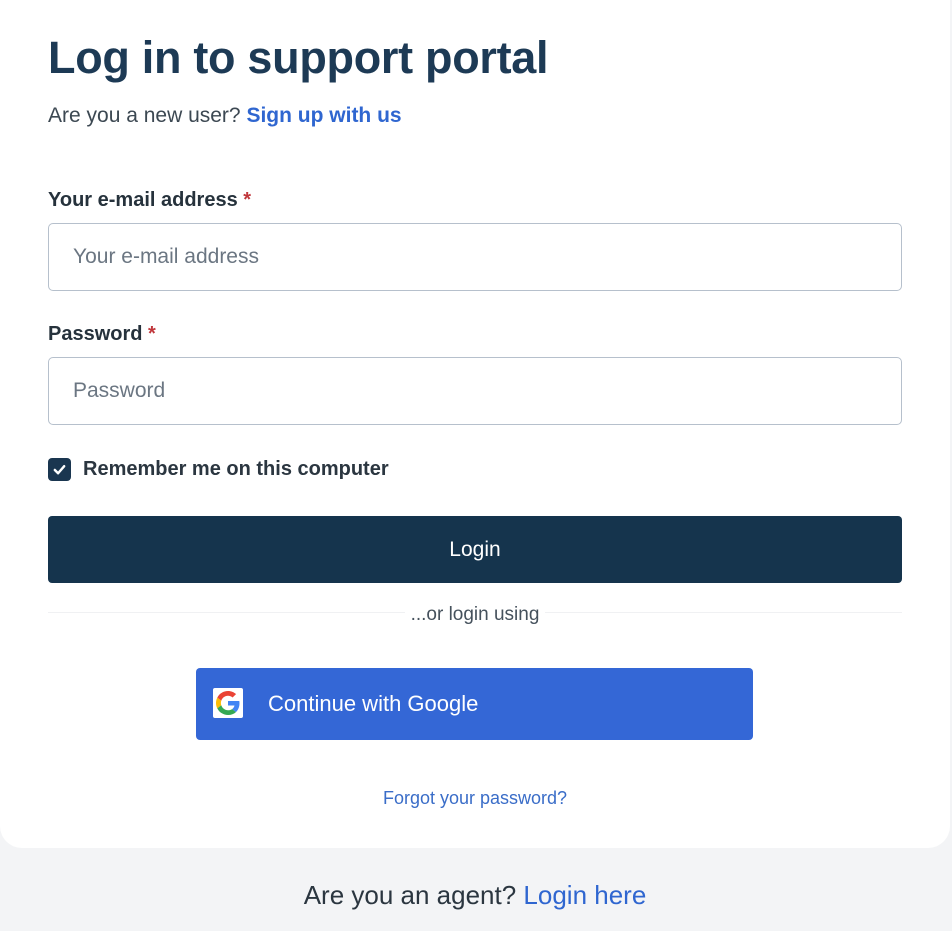 The width and height of the screenshot is (952, 931). I want to click on google-login-button: Continue with Google, so click(474, 704).